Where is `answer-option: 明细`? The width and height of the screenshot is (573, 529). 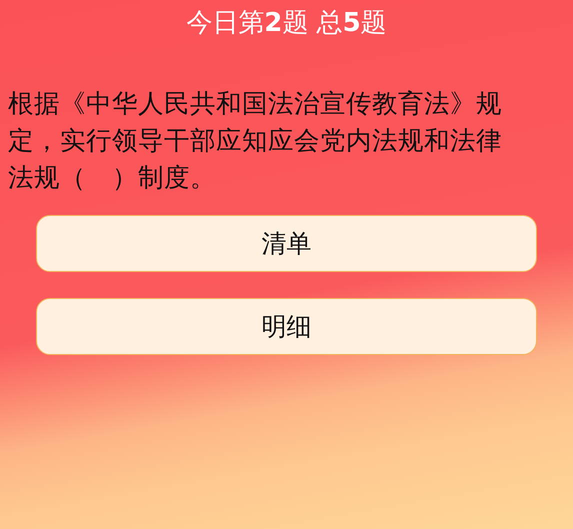 answer-option: 明细 is located at coordinates (286, 326).